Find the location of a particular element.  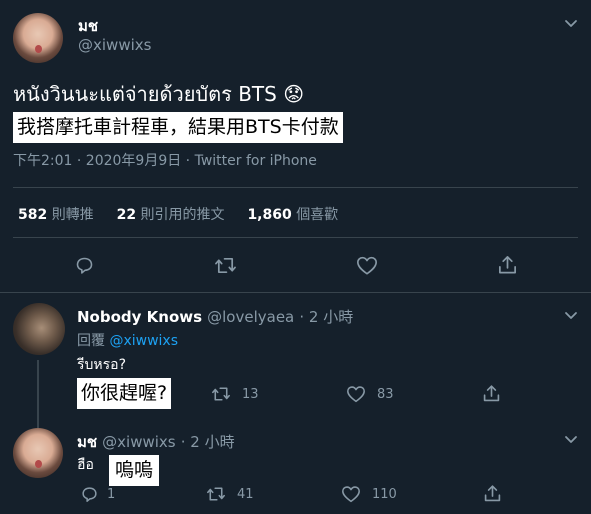

reply-header: Nobody Knows @lovelyaea · 2 小時 is located at coordinates (215, 316).